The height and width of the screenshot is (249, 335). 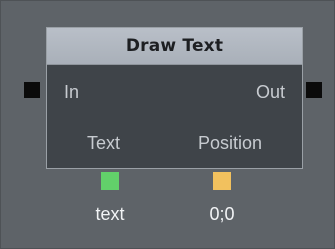 I want to click on text-input-port, so click(x=110, y=181).